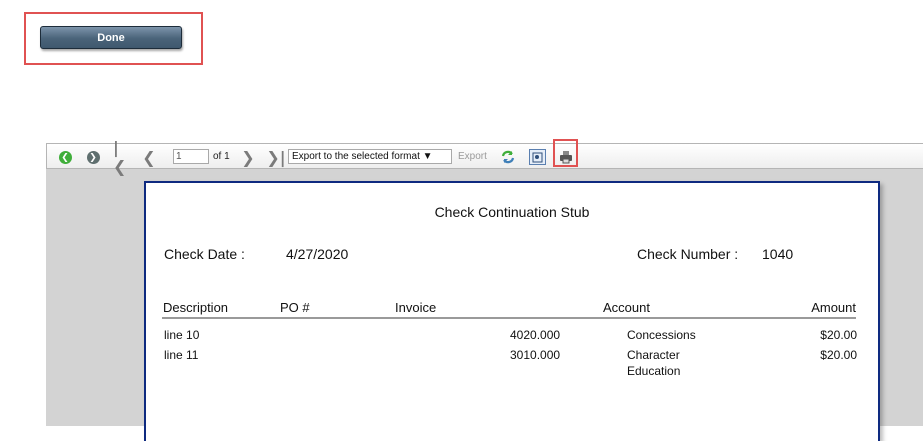 The image size is (923, 441). I want to click on column-header-po: PO #, so click(295, 307).